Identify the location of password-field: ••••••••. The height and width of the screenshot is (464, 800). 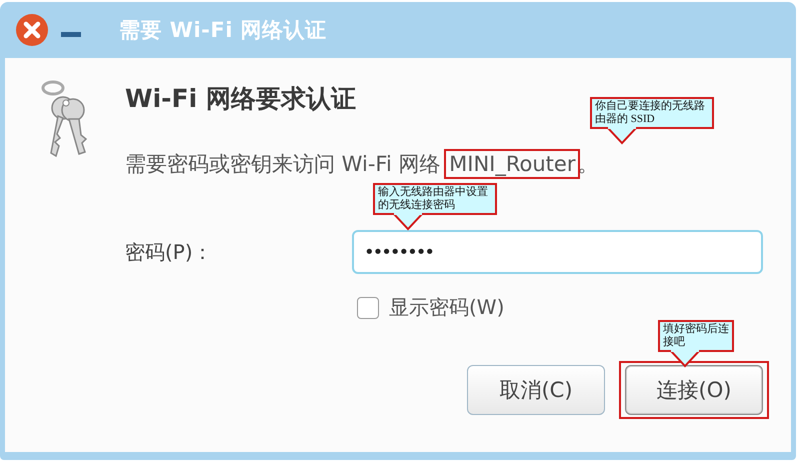
(557, 252).